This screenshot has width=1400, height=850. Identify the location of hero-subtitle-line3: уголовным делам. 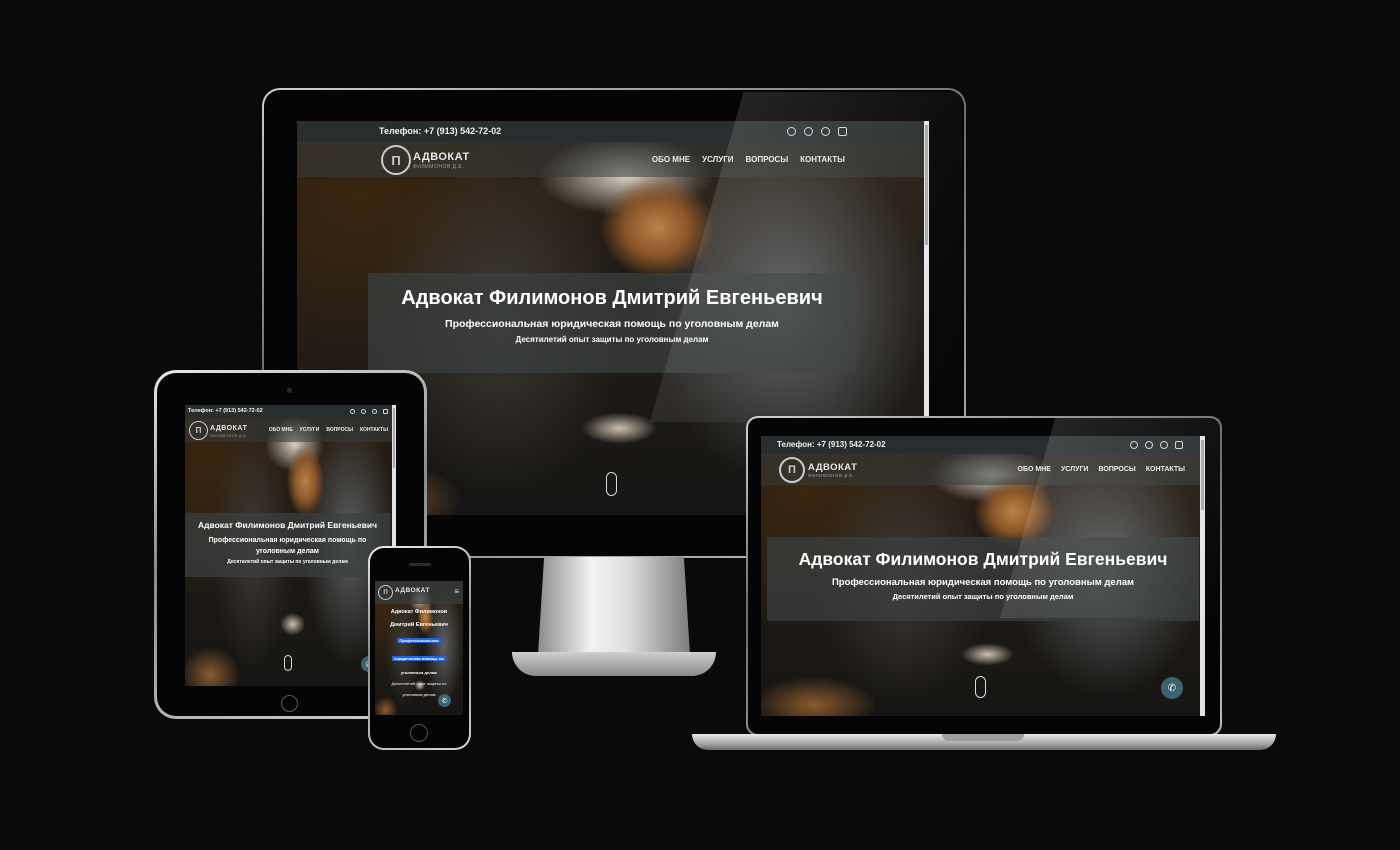
(419, 672).